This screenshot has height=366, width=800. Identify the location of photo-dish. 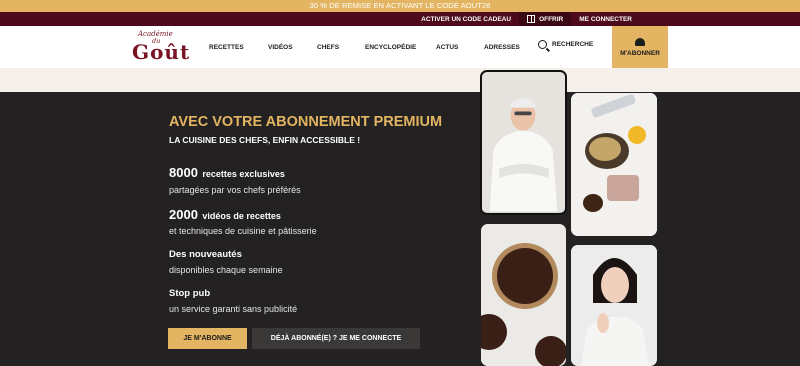
(614, 164).